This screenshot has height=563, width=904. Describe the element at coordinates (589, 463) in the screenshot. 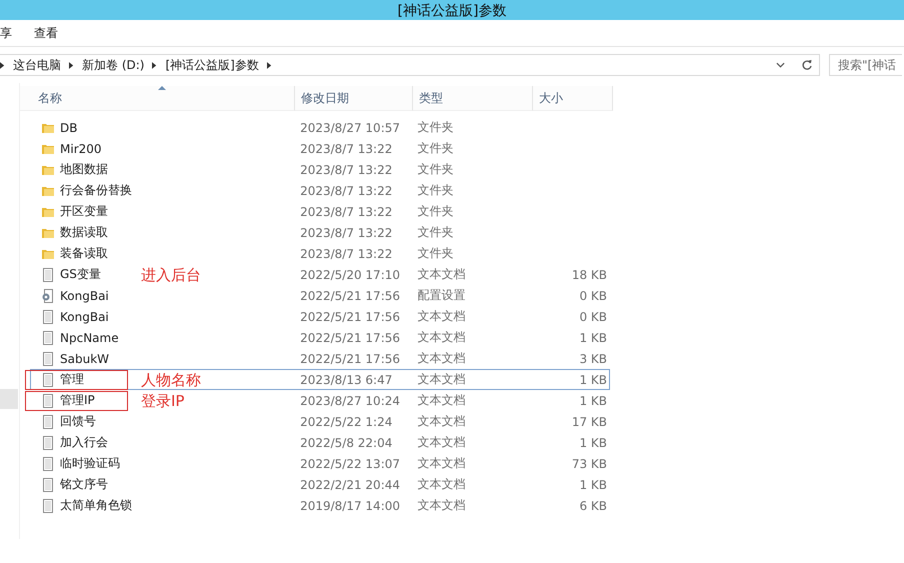

I see `size-cell: 73 KB` at that location.